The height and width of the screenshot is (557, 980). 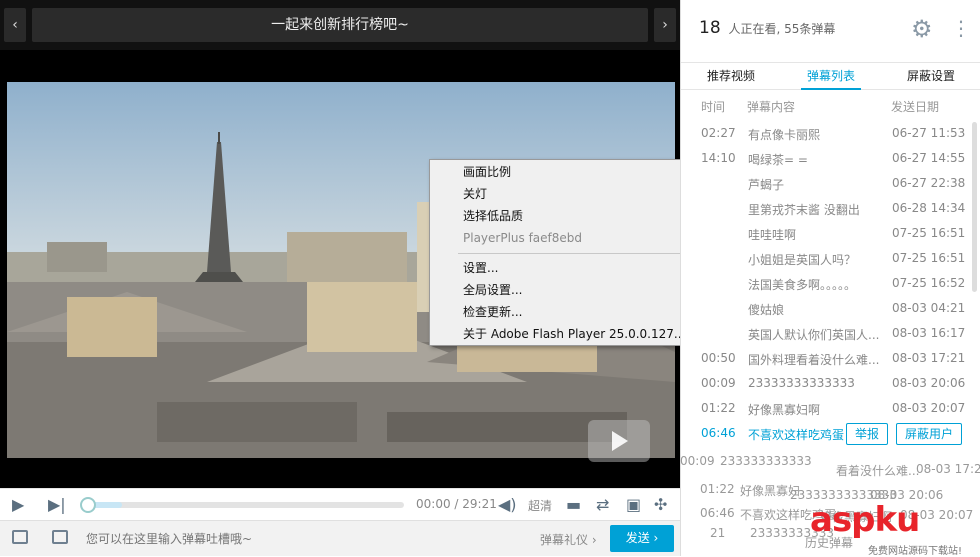 What do you see at coordinates (15, 25) in the screenshot?
I see `prev-arrow-button: ‹` at bounding box center [15, 25].